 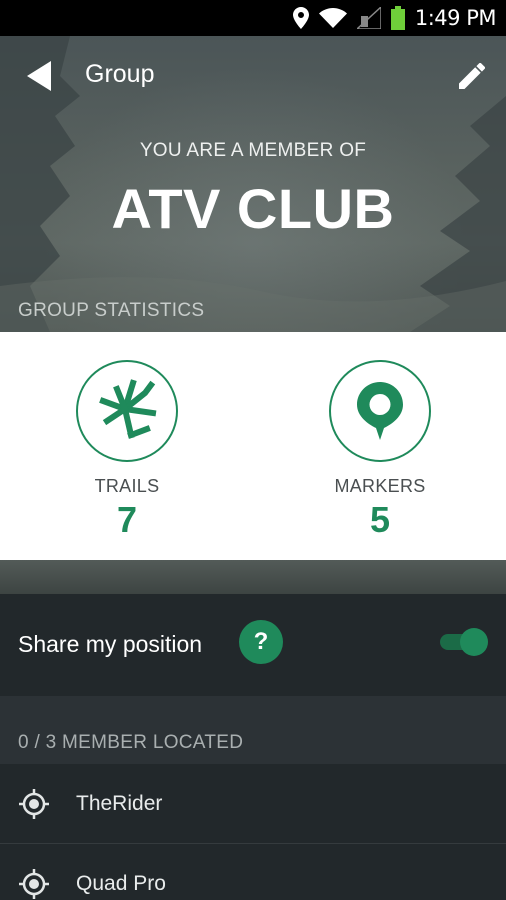 What do you see at coordinates (253, 804) in the screenshot?
I see `member-row-therider: TheRider` at bounding box center [253, 804].